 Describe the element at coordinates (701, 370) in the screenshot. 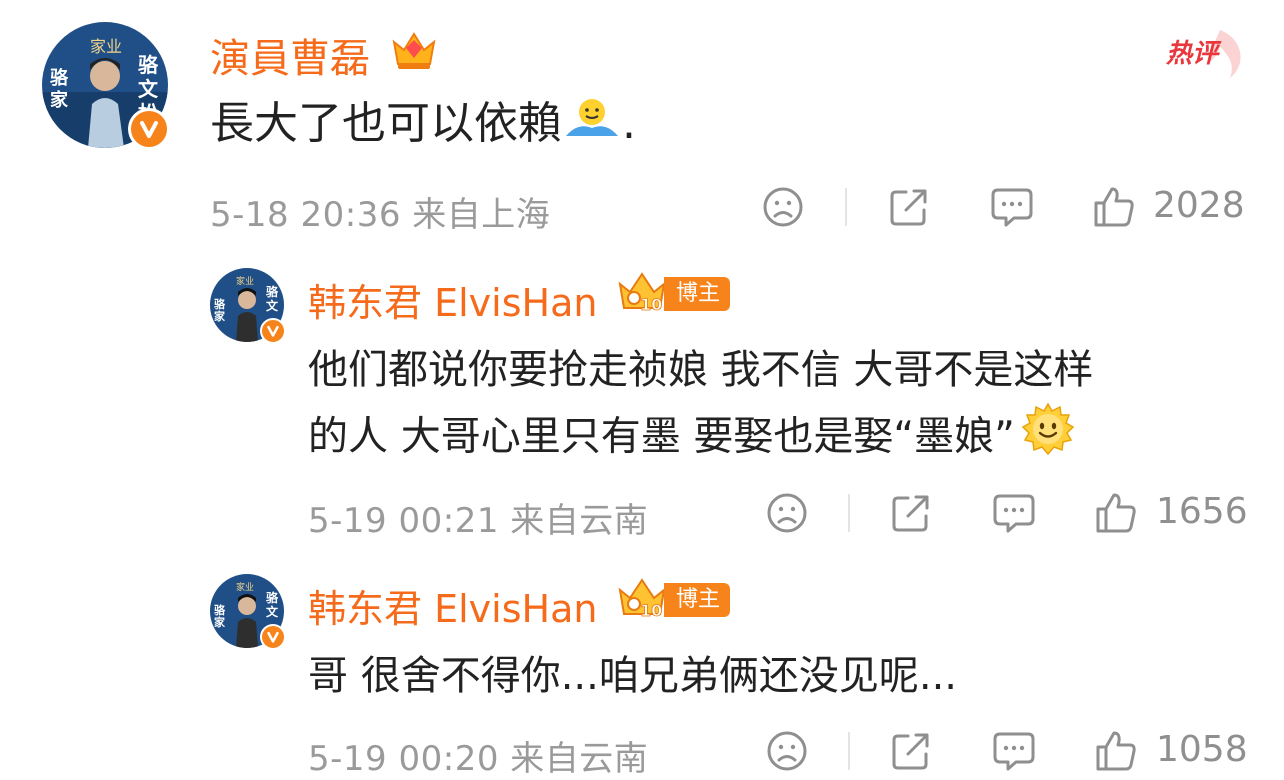

I see `reply-line: 他们都说你要抢走祯娘 我不信 大哥不是这样` at that location.